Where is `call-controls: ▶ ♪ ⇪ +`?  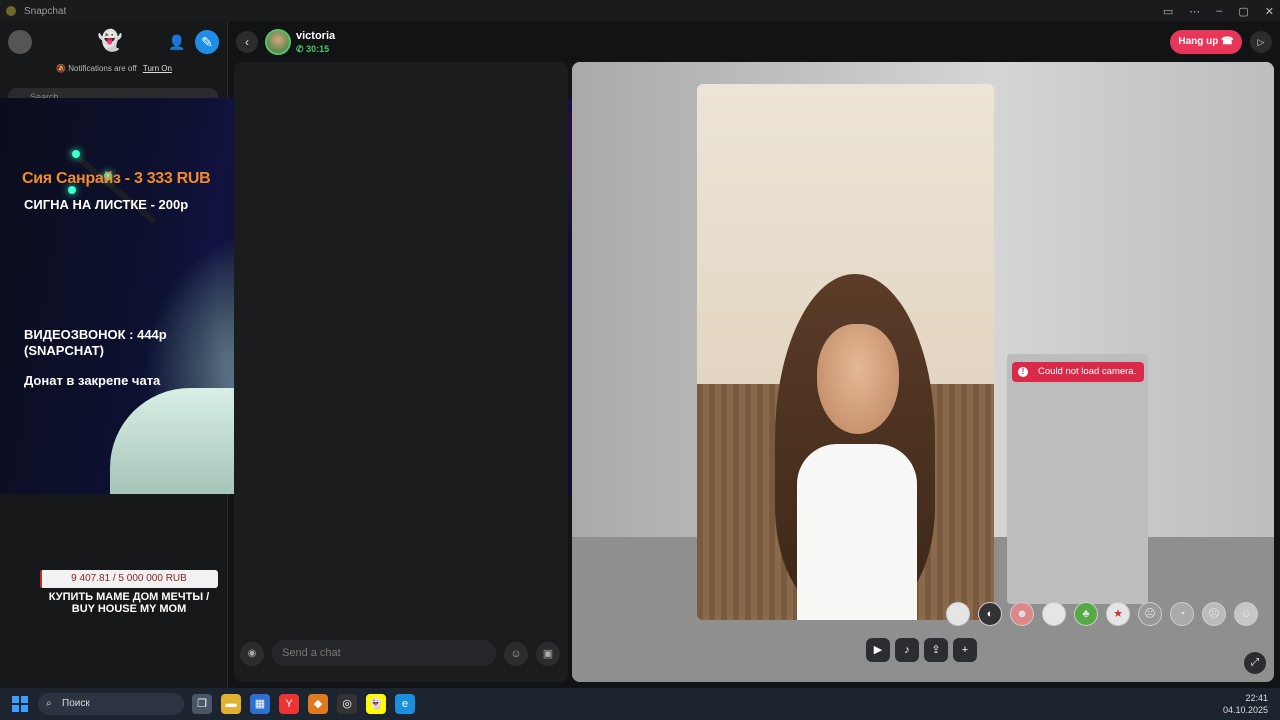 call-controls: ▶ ♪ ⇪ + is located at coordinates (921, 650).